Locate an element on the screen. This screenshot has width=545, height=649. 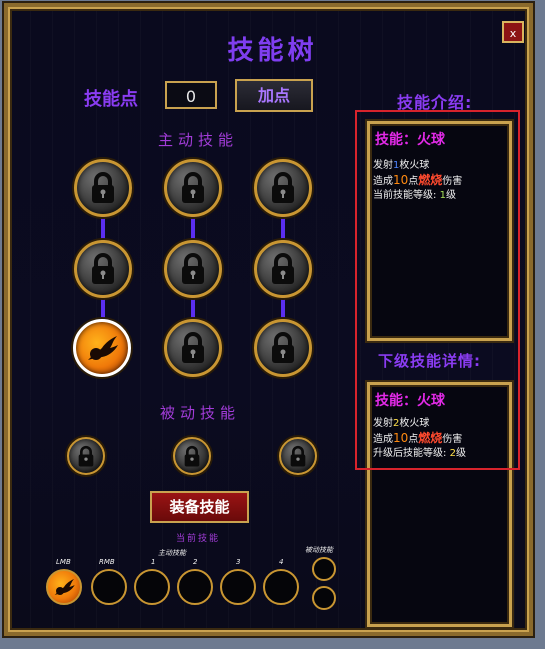
active-skill-node-fireball is located at coordinates (102, 348).